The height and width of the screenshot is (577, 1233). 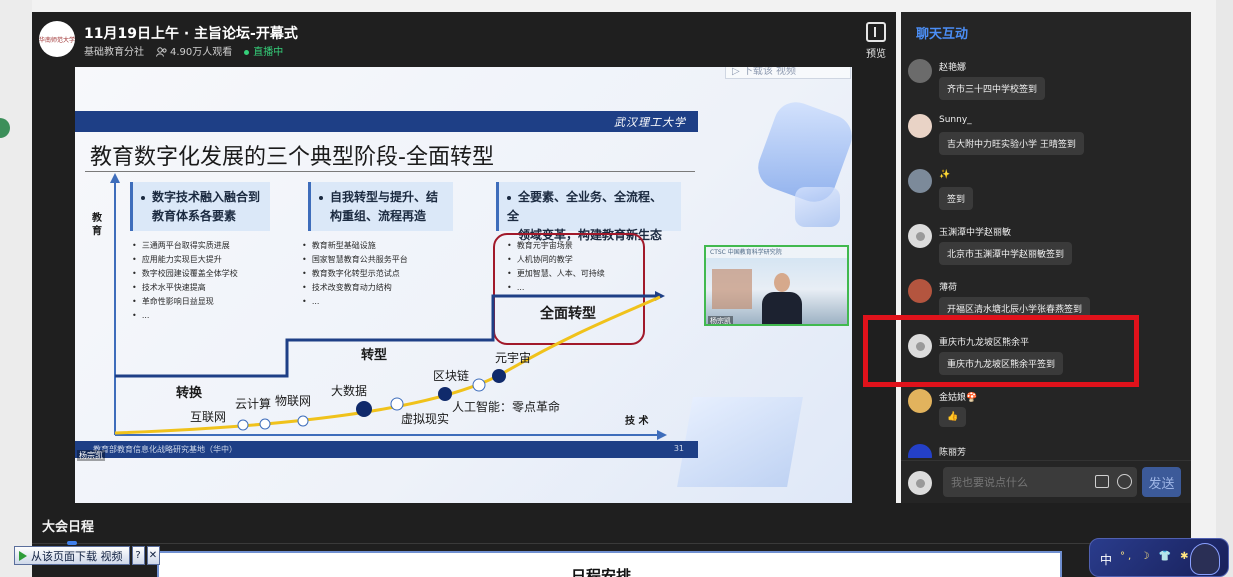 I want to click on live-status: 直播中, so click(x=263, y=50).